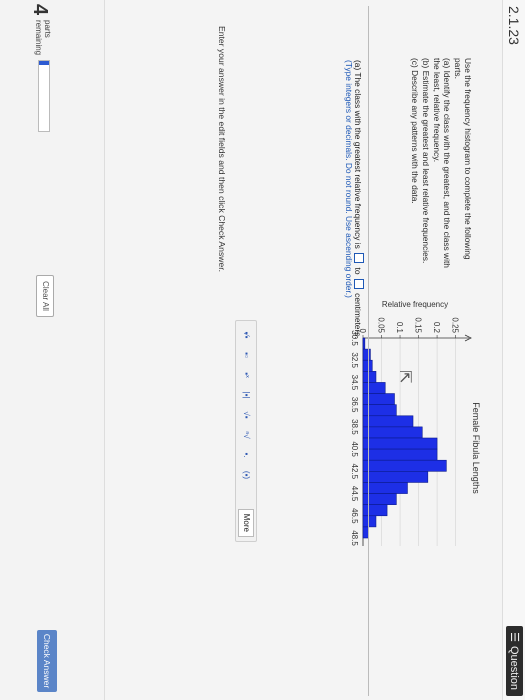 The height and width of the screenshot is (700, 525). Describe the element at coordinates (359, 258) in the screenshot. I see `lower-bound-input` at that location.